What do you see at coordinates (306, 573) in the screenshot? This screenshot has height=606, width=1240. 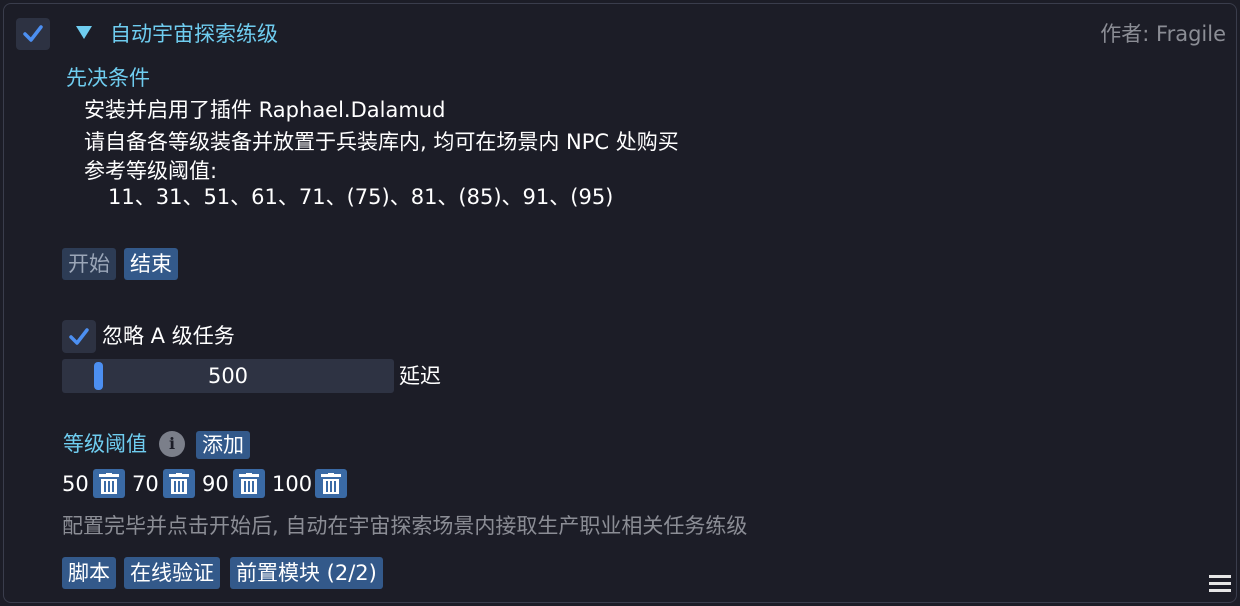 I see `prerequisite-modules-button: 前置模块 (2/2)` at bounding box center [306, 573].